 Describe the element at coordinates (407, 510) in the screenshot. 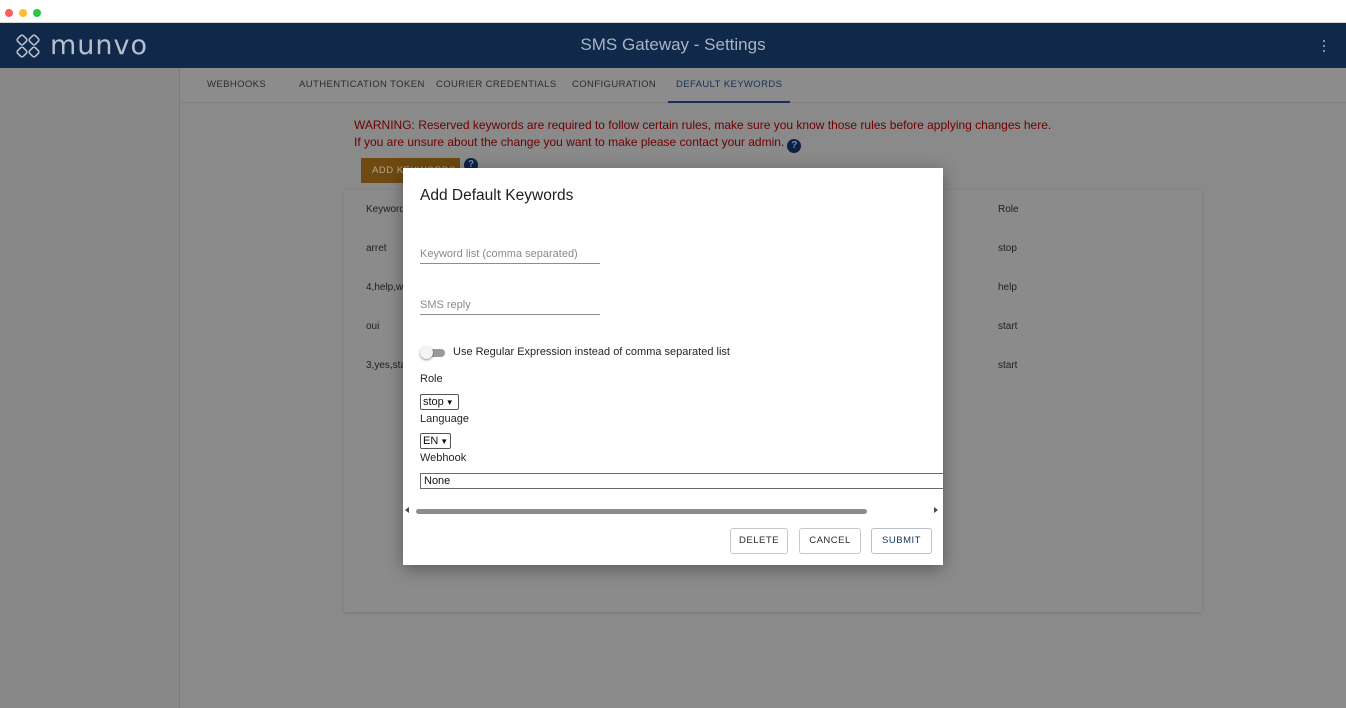

I see `scroll-left-icon` at that location.